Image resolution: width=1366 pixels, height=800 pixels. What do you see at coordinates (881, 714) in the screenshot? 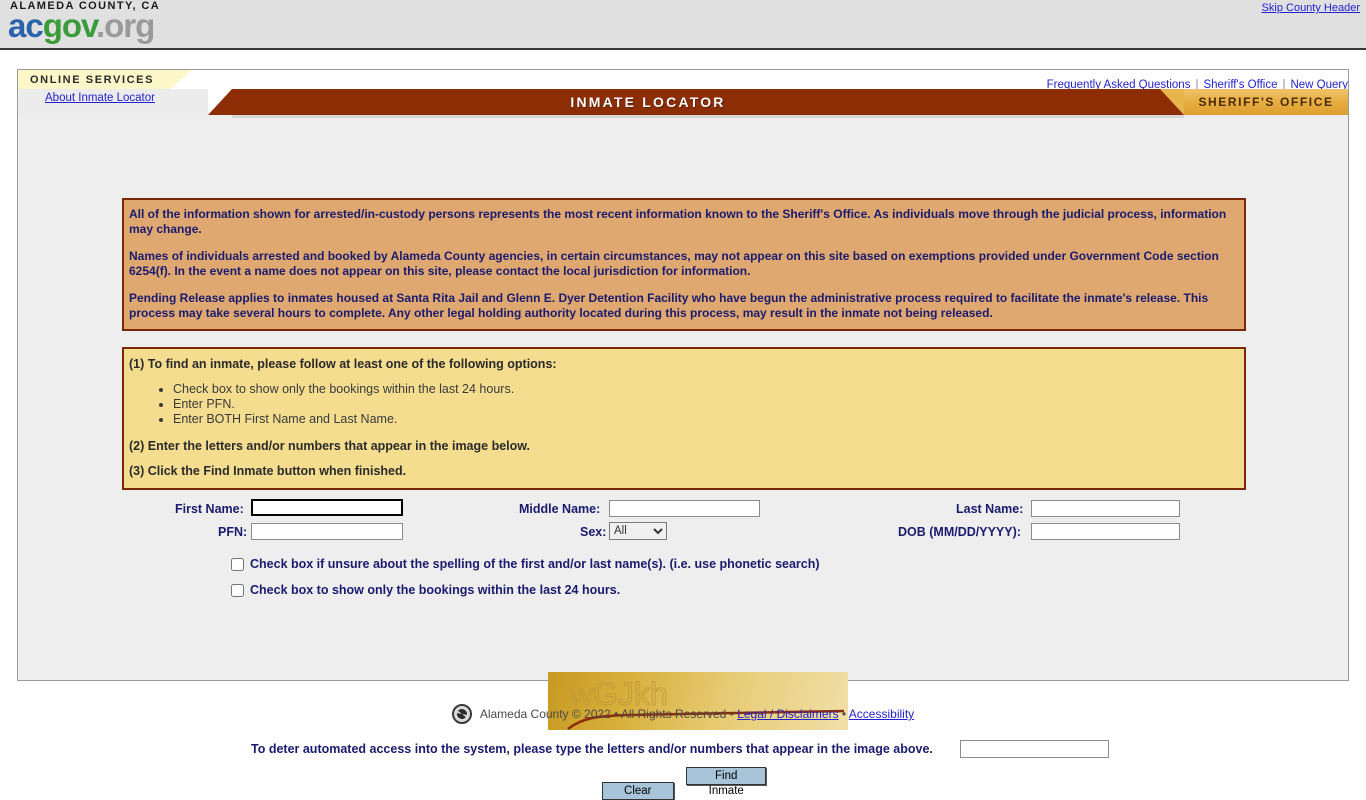
I see `accessibility-link: Accessibility` at bounding box center [881, 714].